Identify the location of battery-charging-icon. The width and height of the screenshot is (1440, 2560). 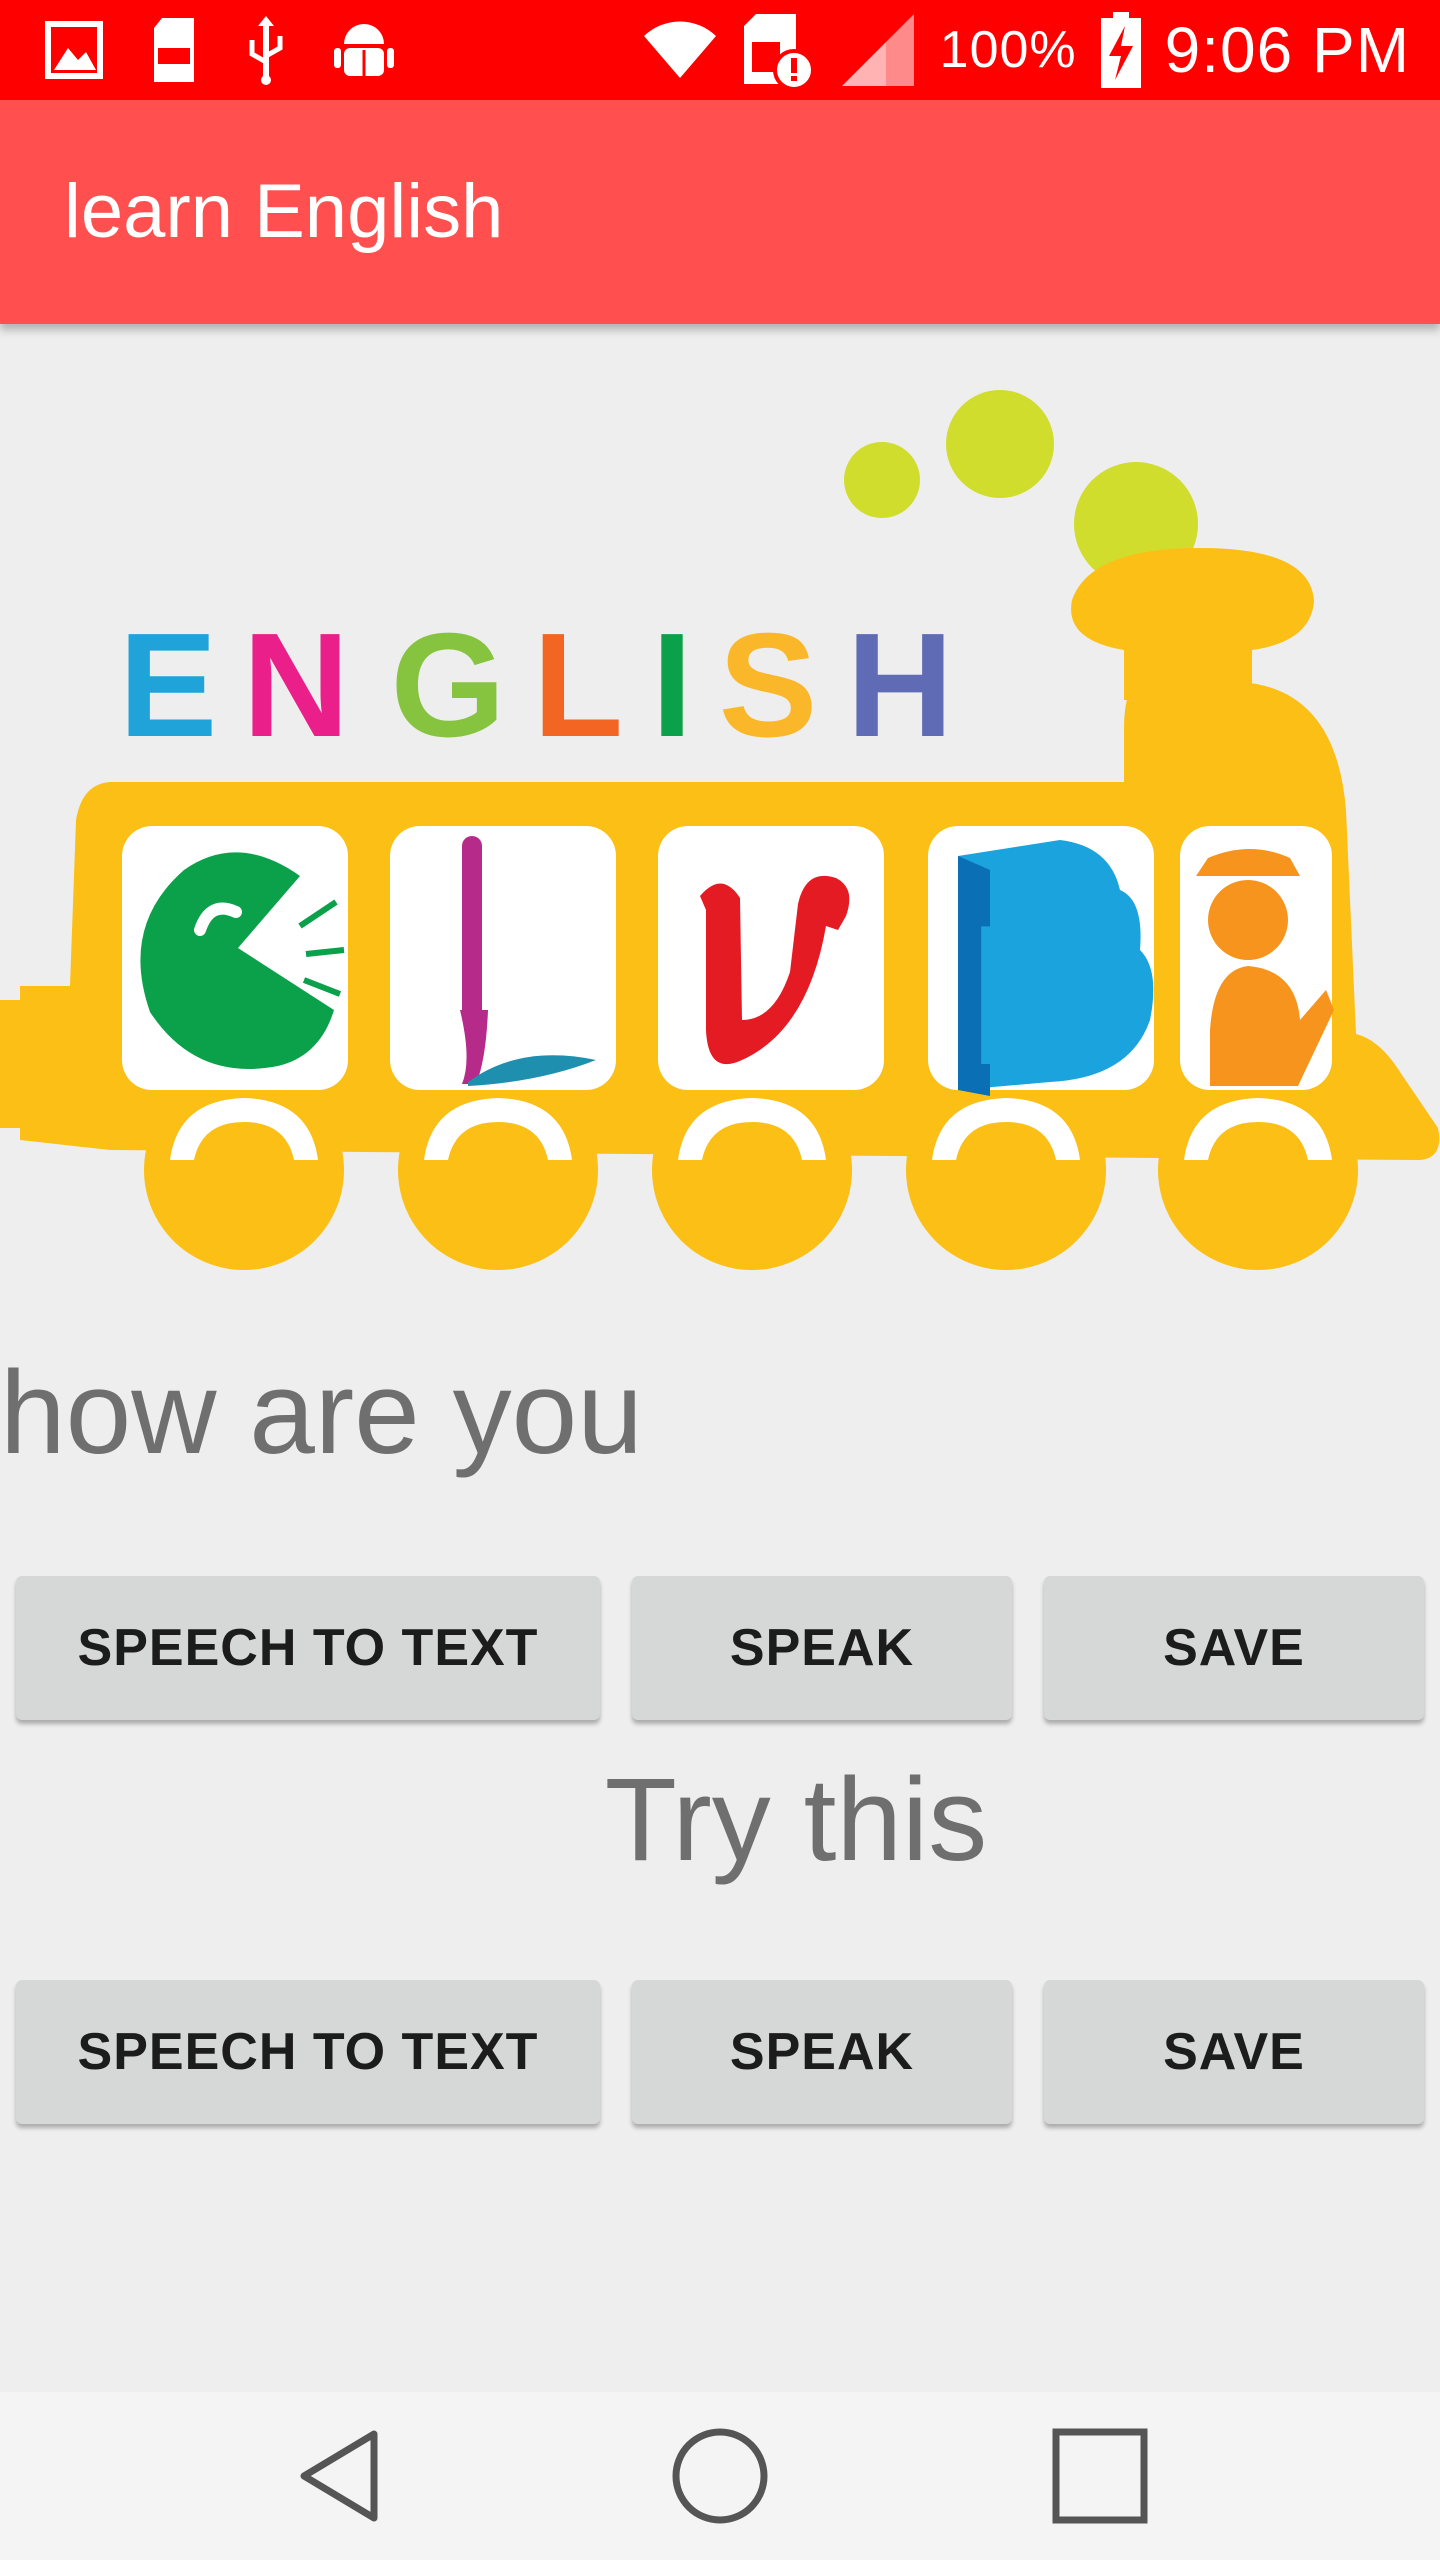
(1120, 50).